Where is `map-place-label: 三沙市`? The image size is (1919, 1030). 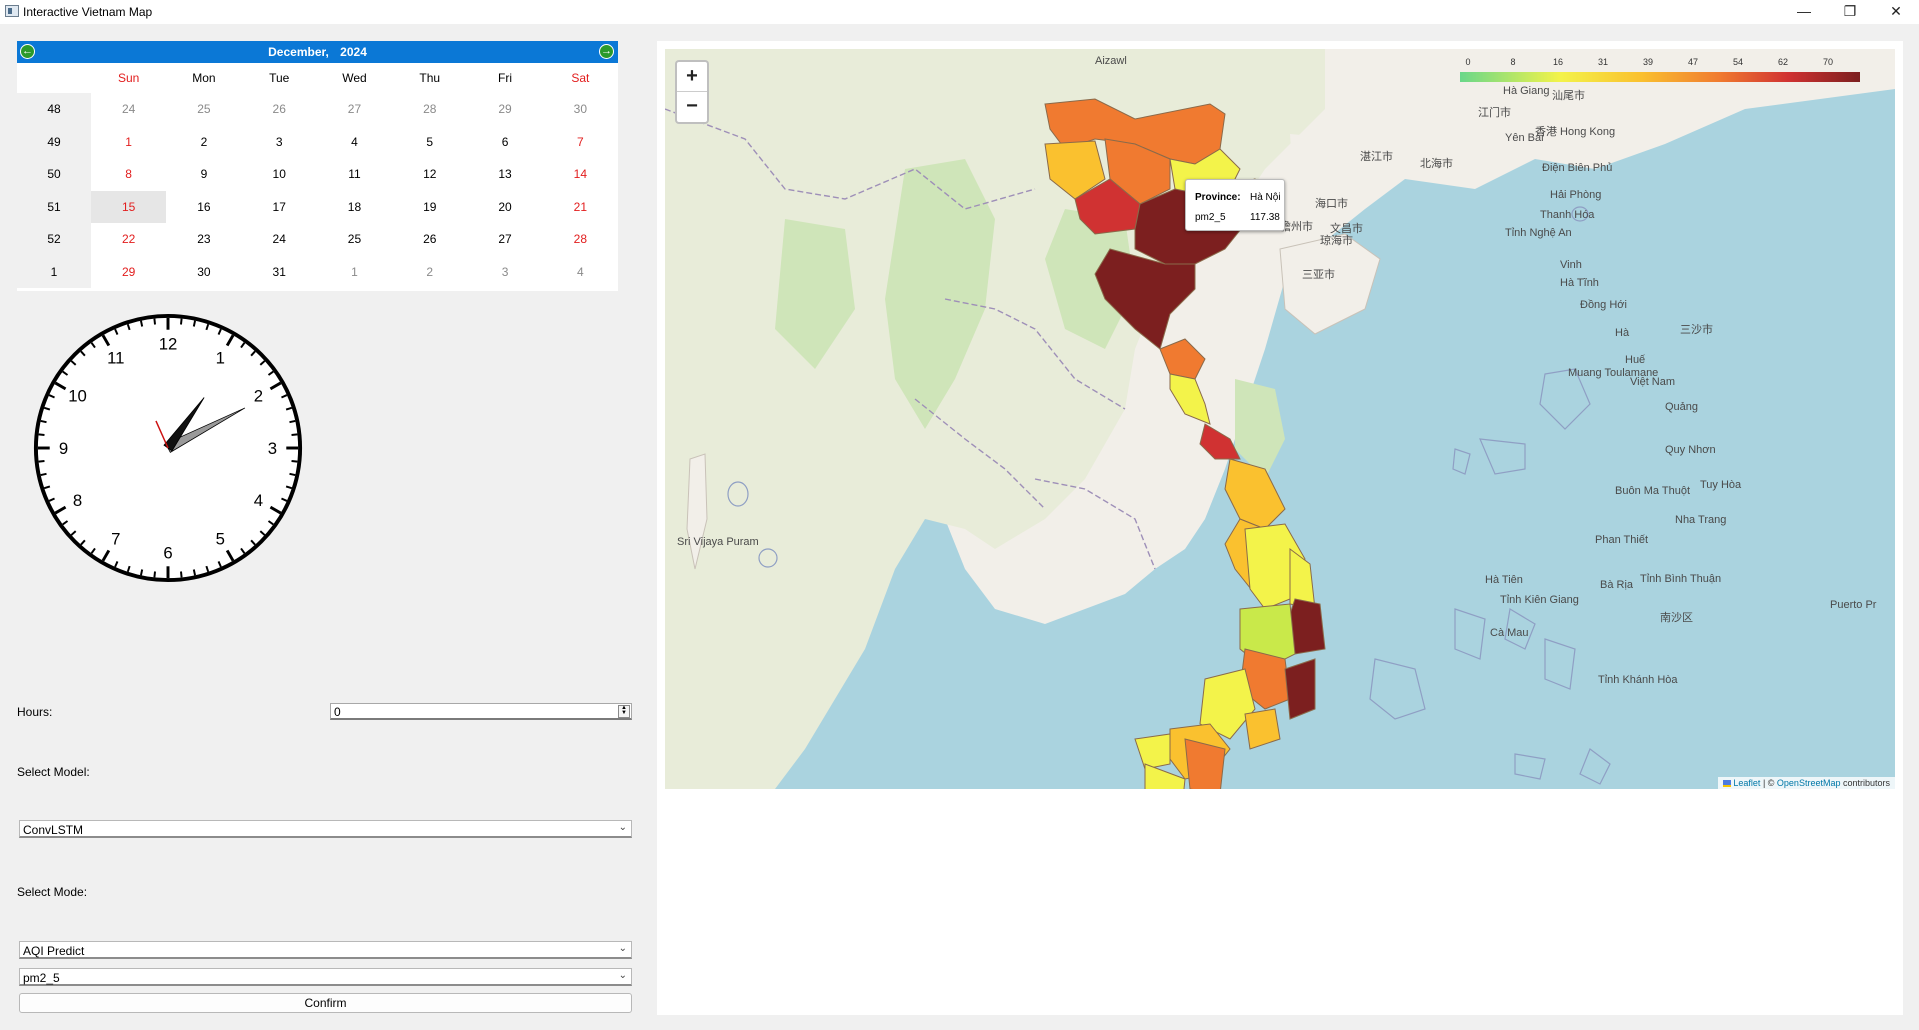 map-place-label: 三沙市 is located at coordinates (1696, 330).